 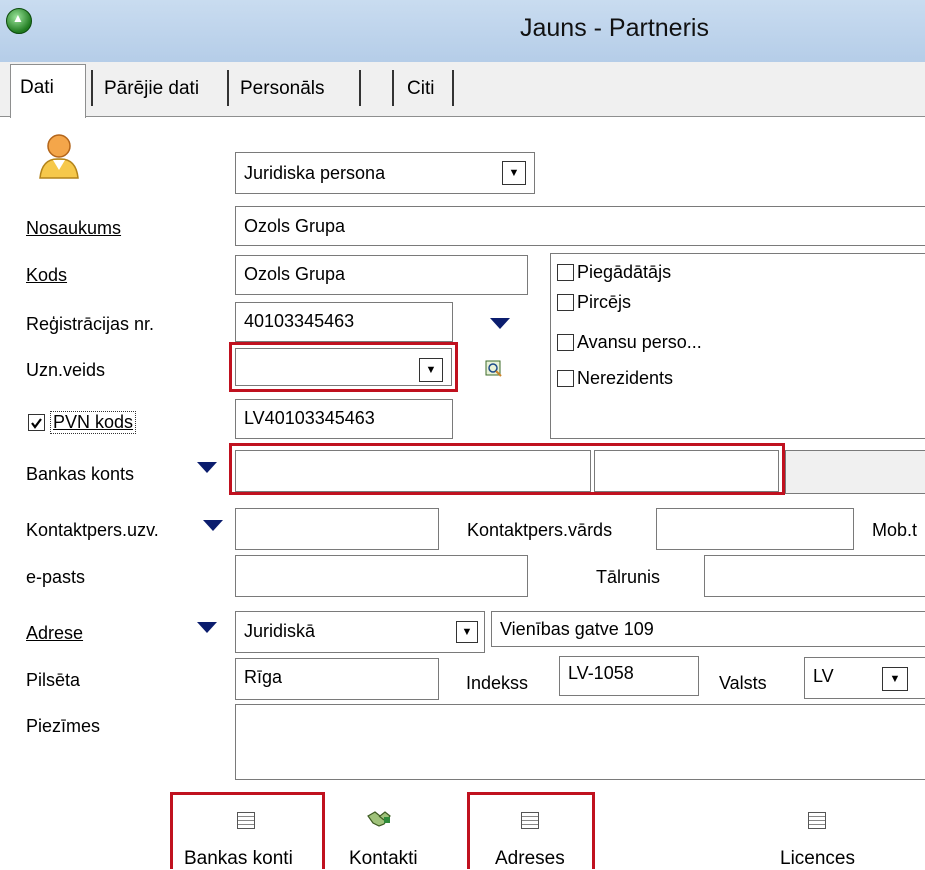 What do you see at coordinates (855, 472) in the screenshot?
I see `bankas-konts-extra` at bounding box center [855, 472].